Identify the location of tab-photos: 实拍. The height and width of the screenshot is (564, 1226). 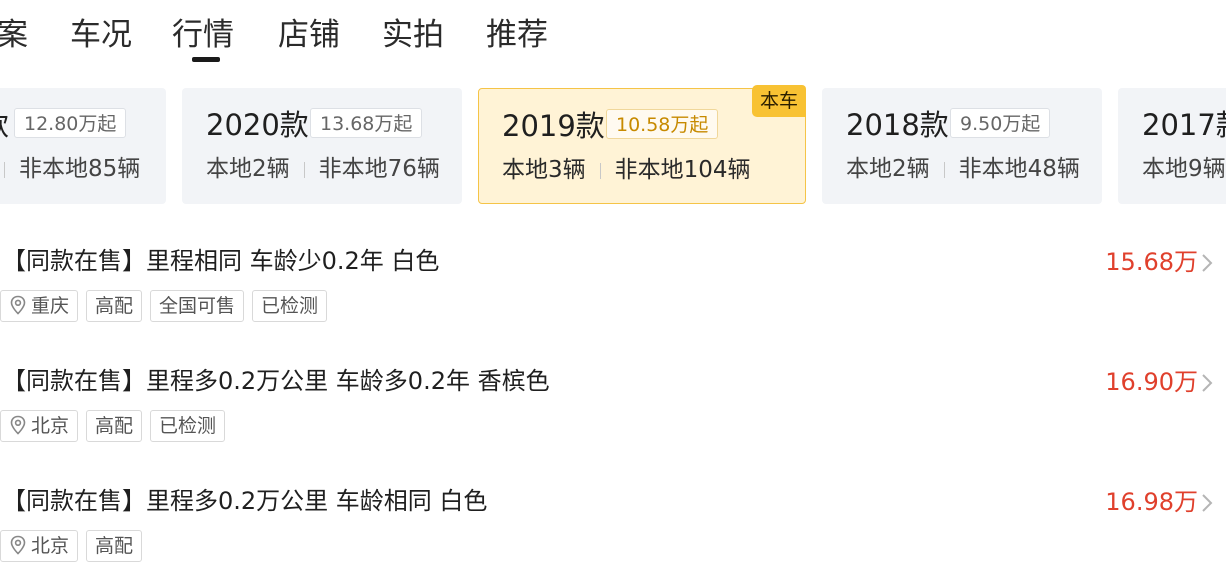
(413, 35).